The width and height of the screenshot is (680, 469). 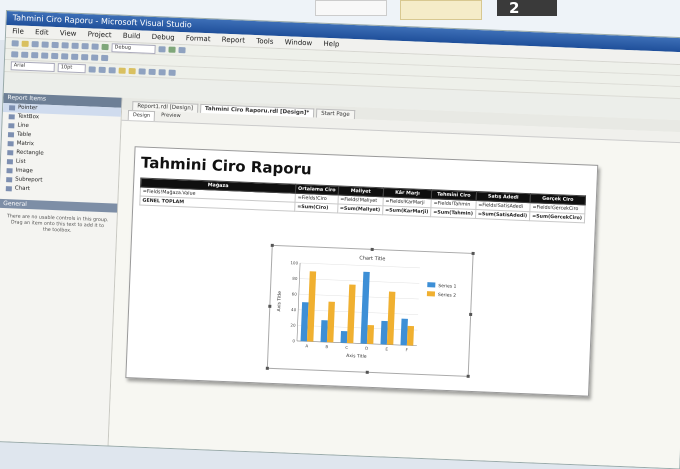 I want to click on report-title: Tahmini Ciro Raporu, so click(x=226, y=166).